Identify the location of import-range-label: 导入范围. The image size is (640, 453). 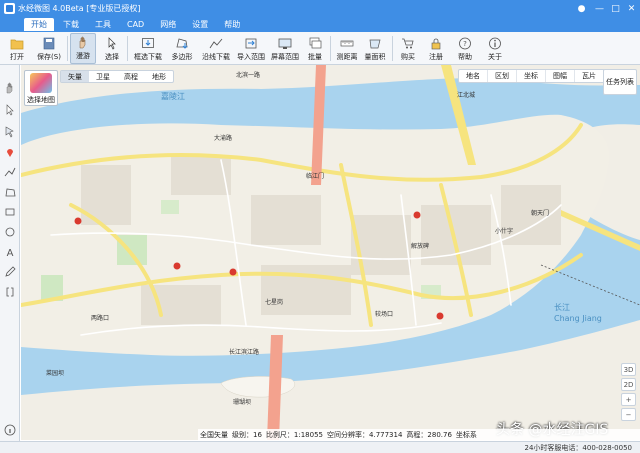
(251, 57).